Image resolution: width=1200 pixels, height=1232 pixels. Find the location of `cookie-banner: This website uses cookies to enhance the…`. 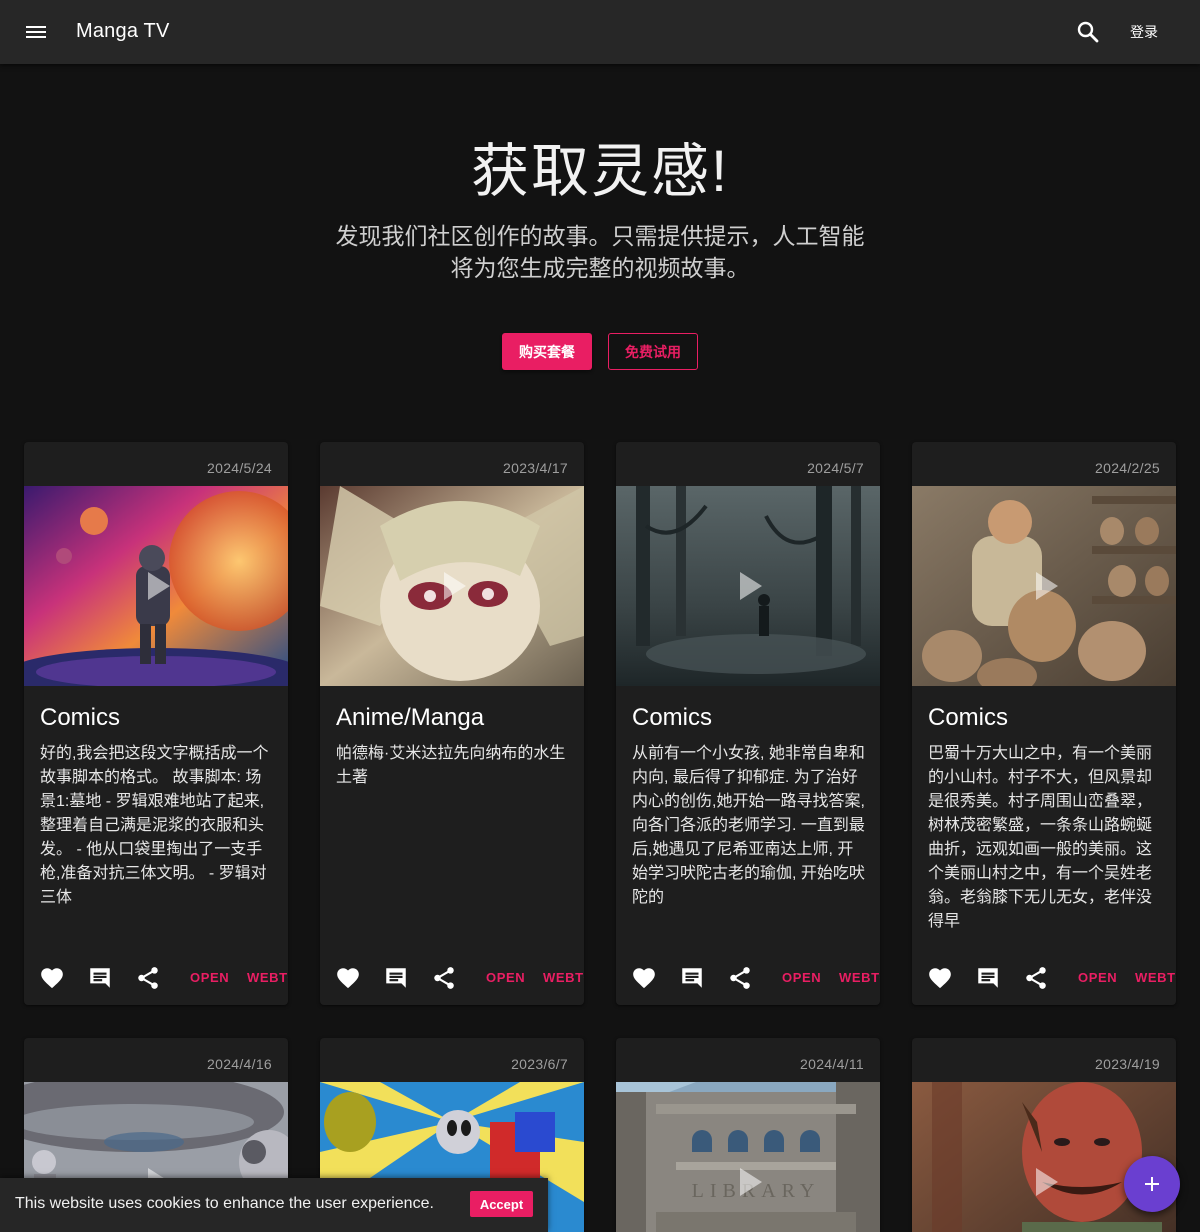

cookie-banner: This website uses cookies to enhance the… is located at coordinates (274, 1205).